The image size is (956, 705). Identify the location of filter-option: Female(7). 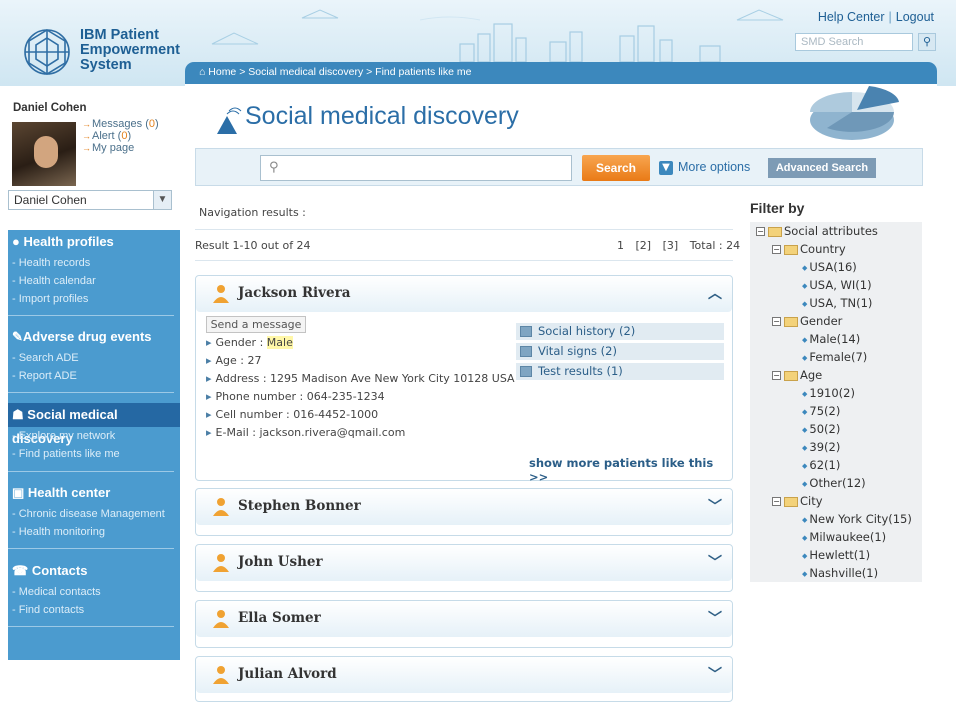
(834, 357).